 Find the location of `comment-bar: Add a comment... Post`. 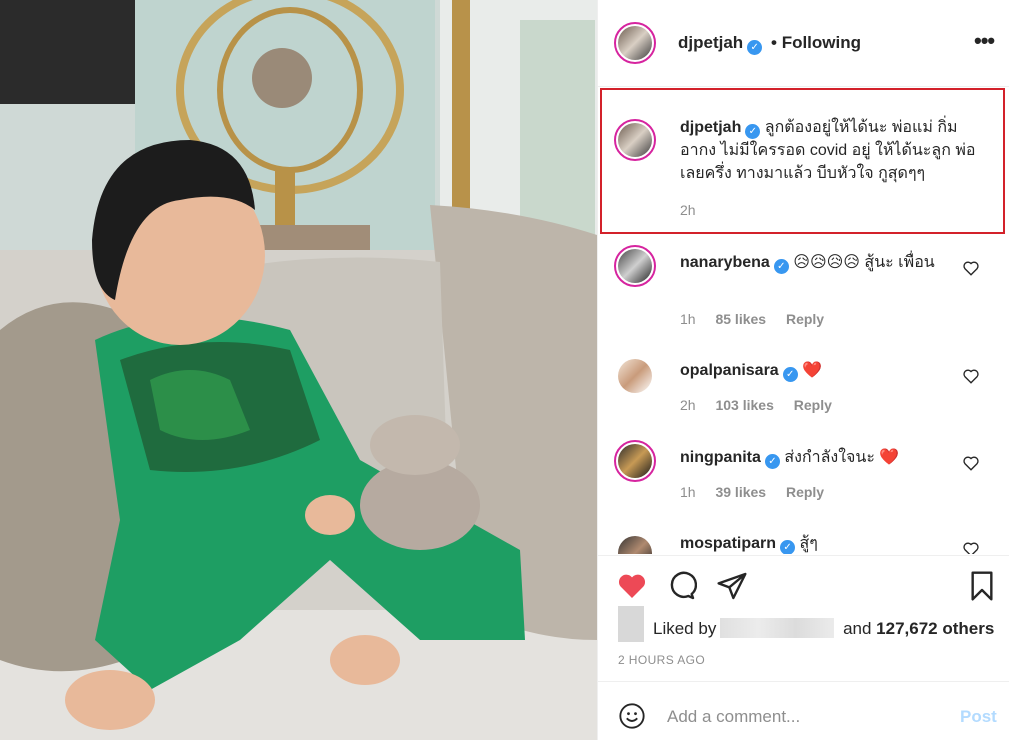

comment-bar: Add a comment... Post is located at coordinates (803, 711).